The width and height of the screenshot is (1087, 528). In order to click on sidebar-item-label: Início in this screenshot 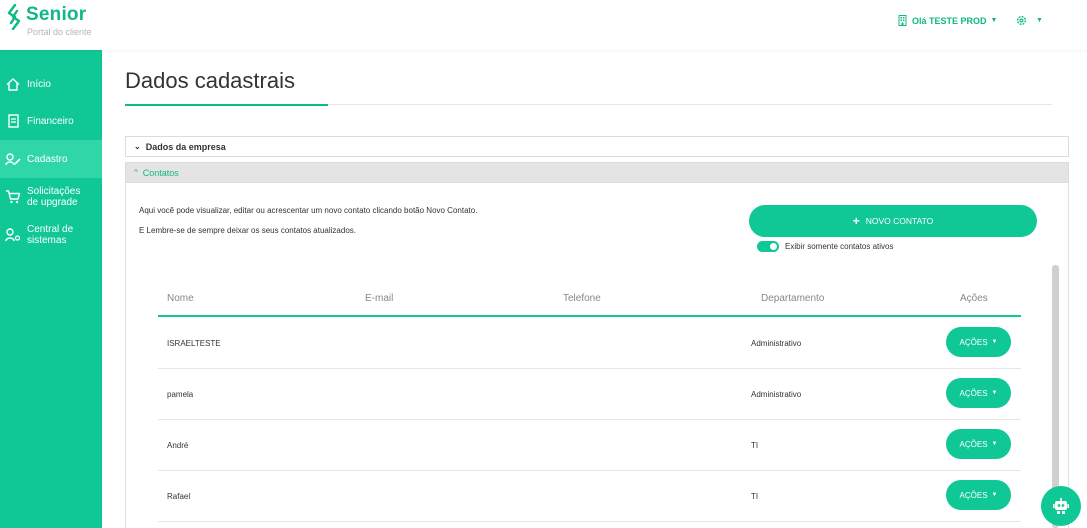, I will do `click(39, 84)`.